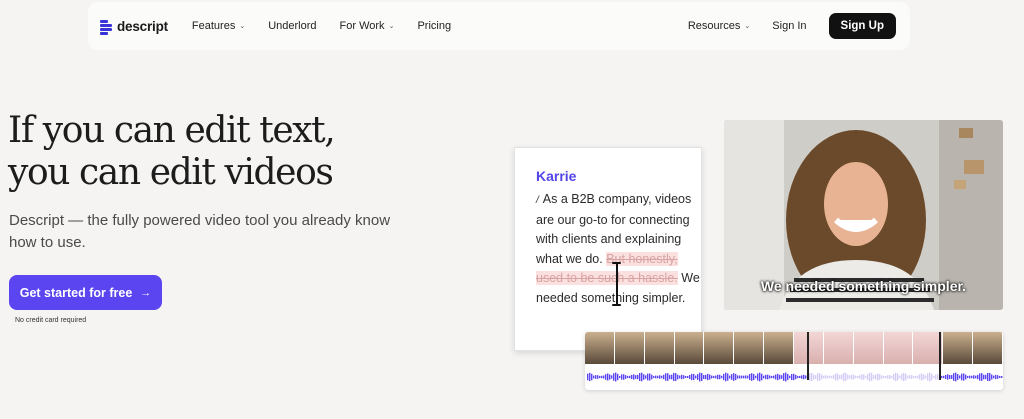  Describe the element at coordinates (171, 172) in the screenshot. I see `headline-line-2: you can edit videos` at that location.